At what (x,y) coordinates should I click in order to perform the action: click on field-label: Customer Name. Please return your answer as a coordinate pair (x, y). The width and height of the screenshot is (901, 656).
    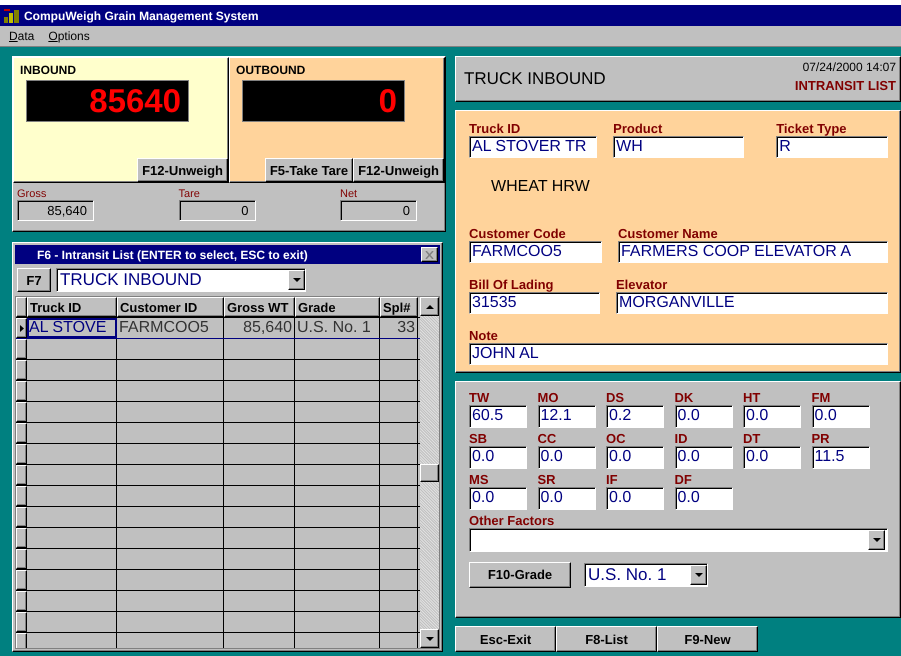
    Looking at the image, I should click on (668, 233).